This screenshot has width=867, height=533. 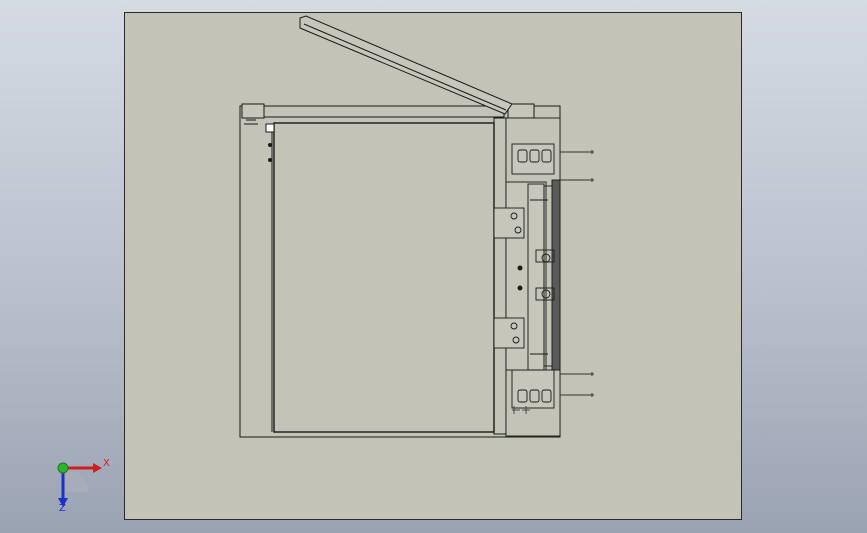 I want to click on lid-edge, so click(x=405, y=67).